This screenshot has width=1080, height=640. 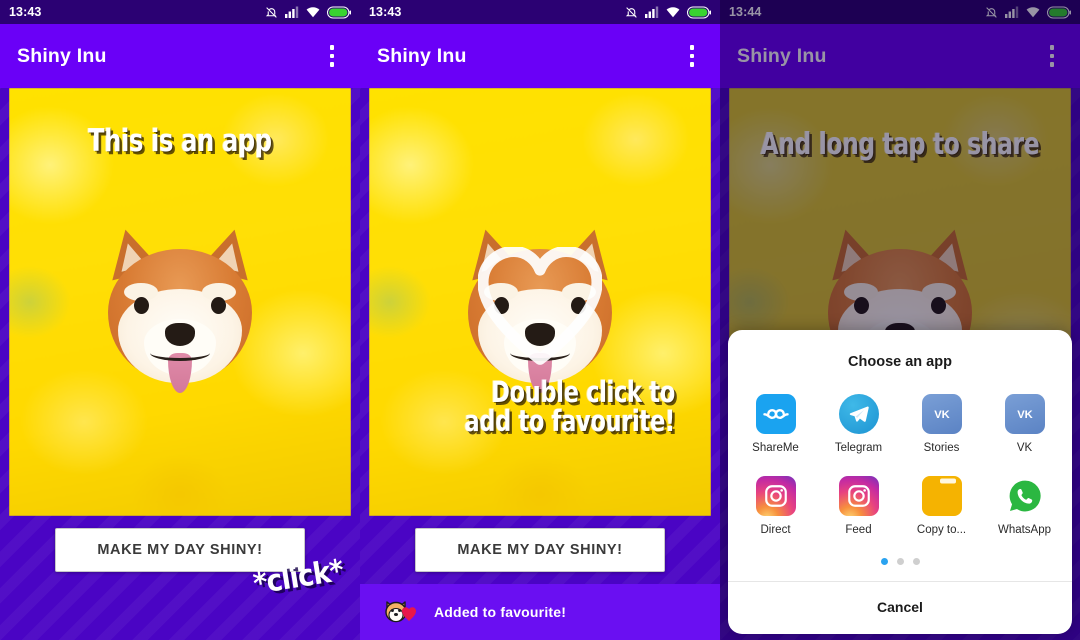 I want to click on share-target-telegram: Telegram, so click(x=858, y=425).